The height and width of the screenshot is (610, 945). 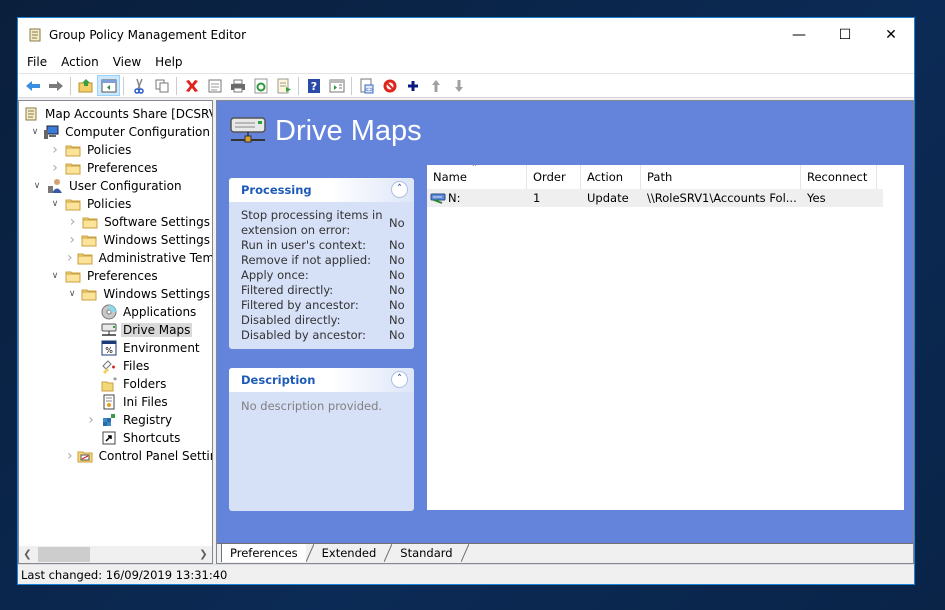 What do you see at coordinates (108, 85) in the screenshot?
I see `show-hide-console-tree-button` at bounding box center [108, 85].